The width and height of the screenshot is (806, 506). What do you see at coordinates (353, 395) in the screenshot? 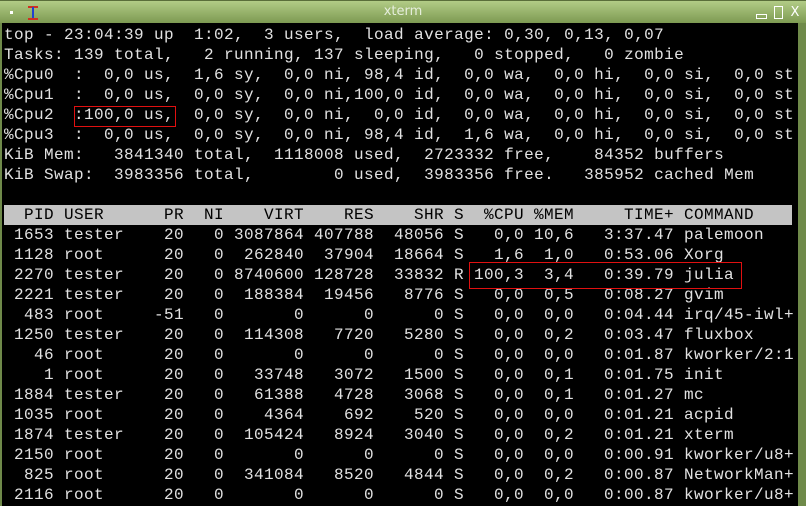
I see `cell-res: 4728` at bounding box center [353, 395].